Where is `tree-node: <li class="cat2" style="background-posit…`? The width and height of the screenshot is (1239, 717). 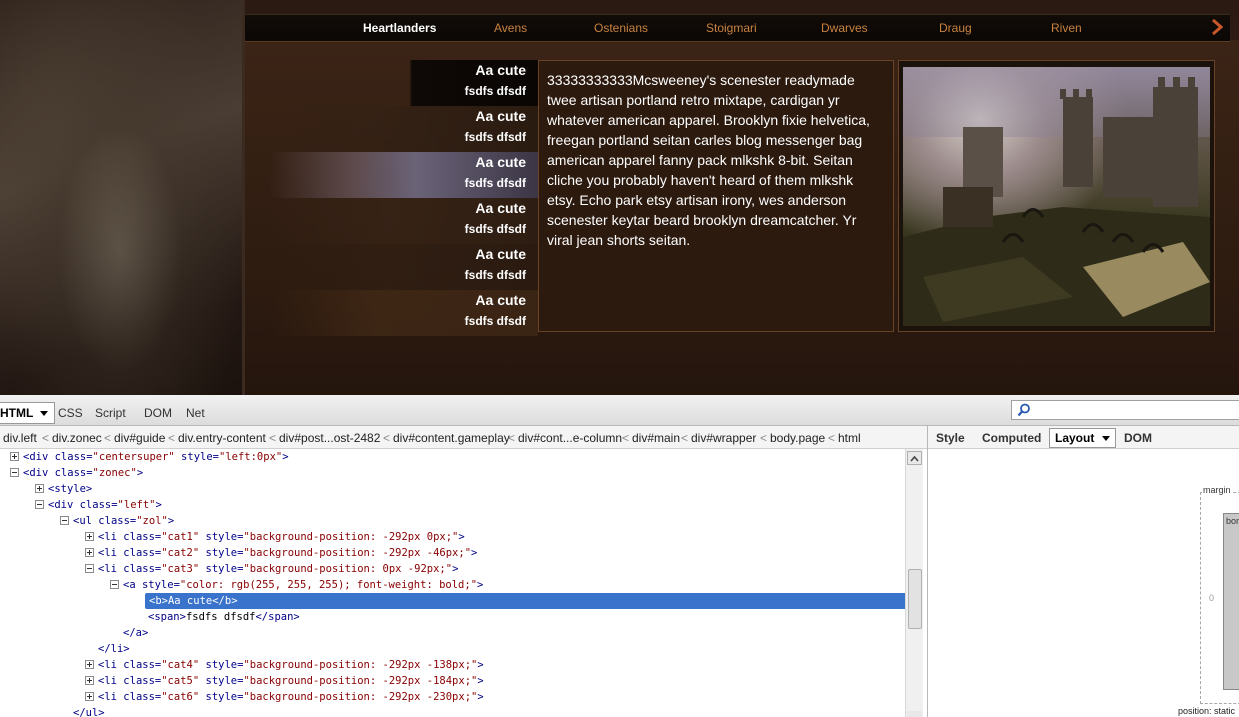 tree-node: <li class="cat2" style="background-posit… is located at coordinates (281, 553).